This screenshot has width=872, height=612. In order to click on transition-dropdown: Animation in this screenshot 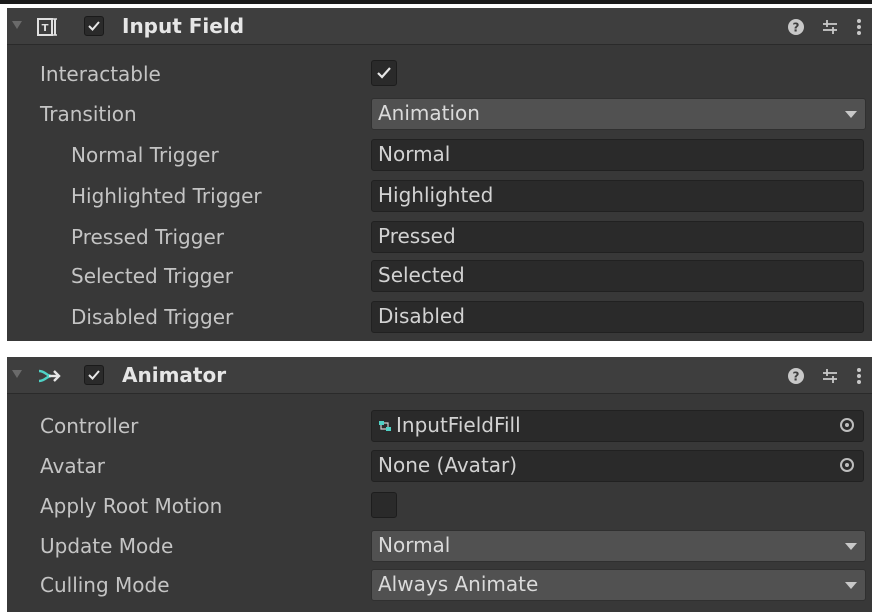, I will do `click(618, 114)`.